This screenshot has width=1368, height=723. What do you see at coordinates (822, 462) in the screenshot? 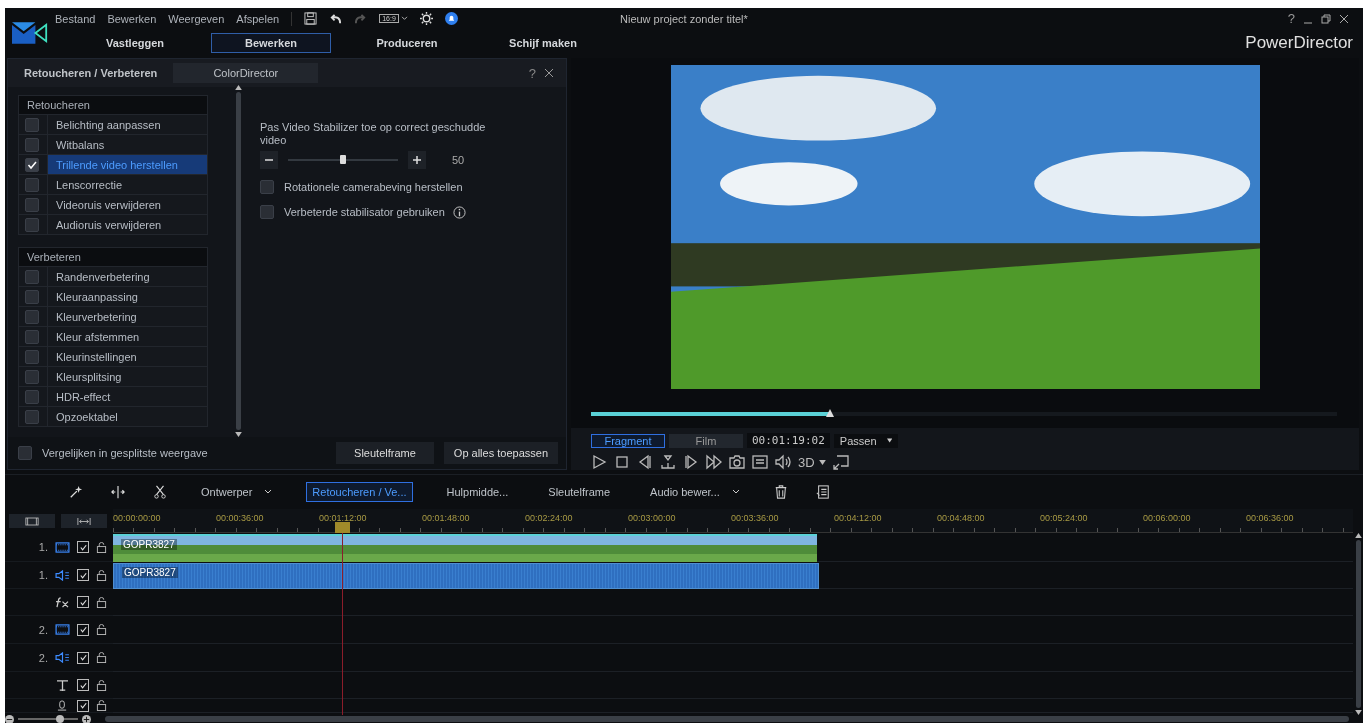
I see `caret-icon` at bounding box center [822, 462].